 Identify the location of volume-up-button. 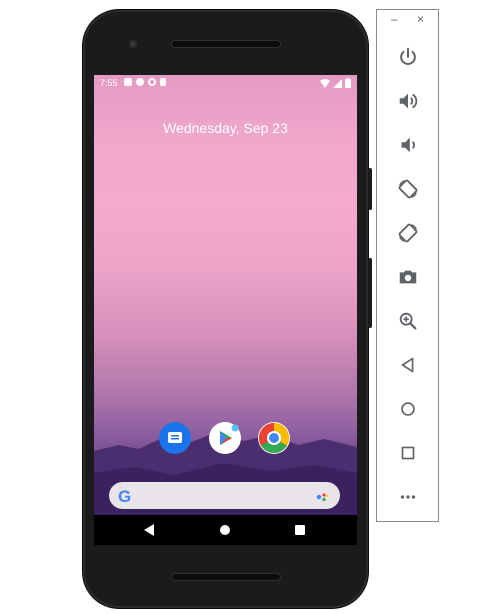
(408, 101).